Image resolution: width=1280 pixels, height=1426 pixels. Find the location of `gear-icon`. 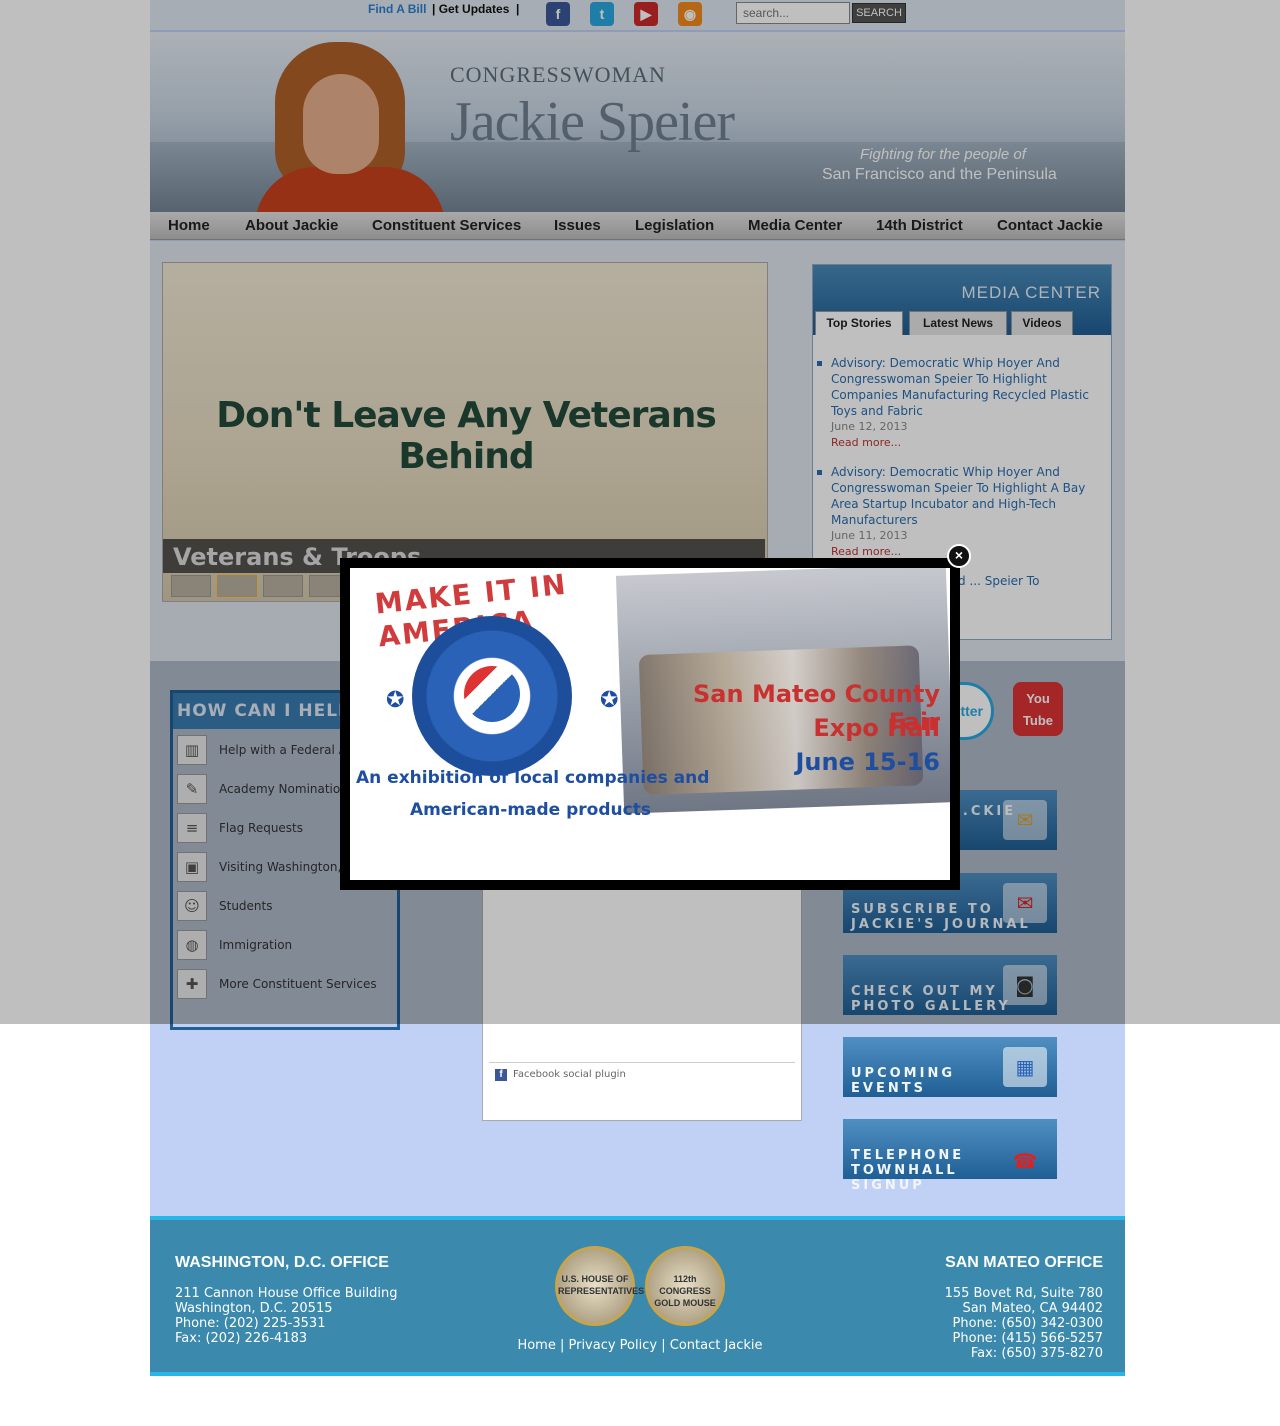

gear-icon is located at coordinates (492, 696).